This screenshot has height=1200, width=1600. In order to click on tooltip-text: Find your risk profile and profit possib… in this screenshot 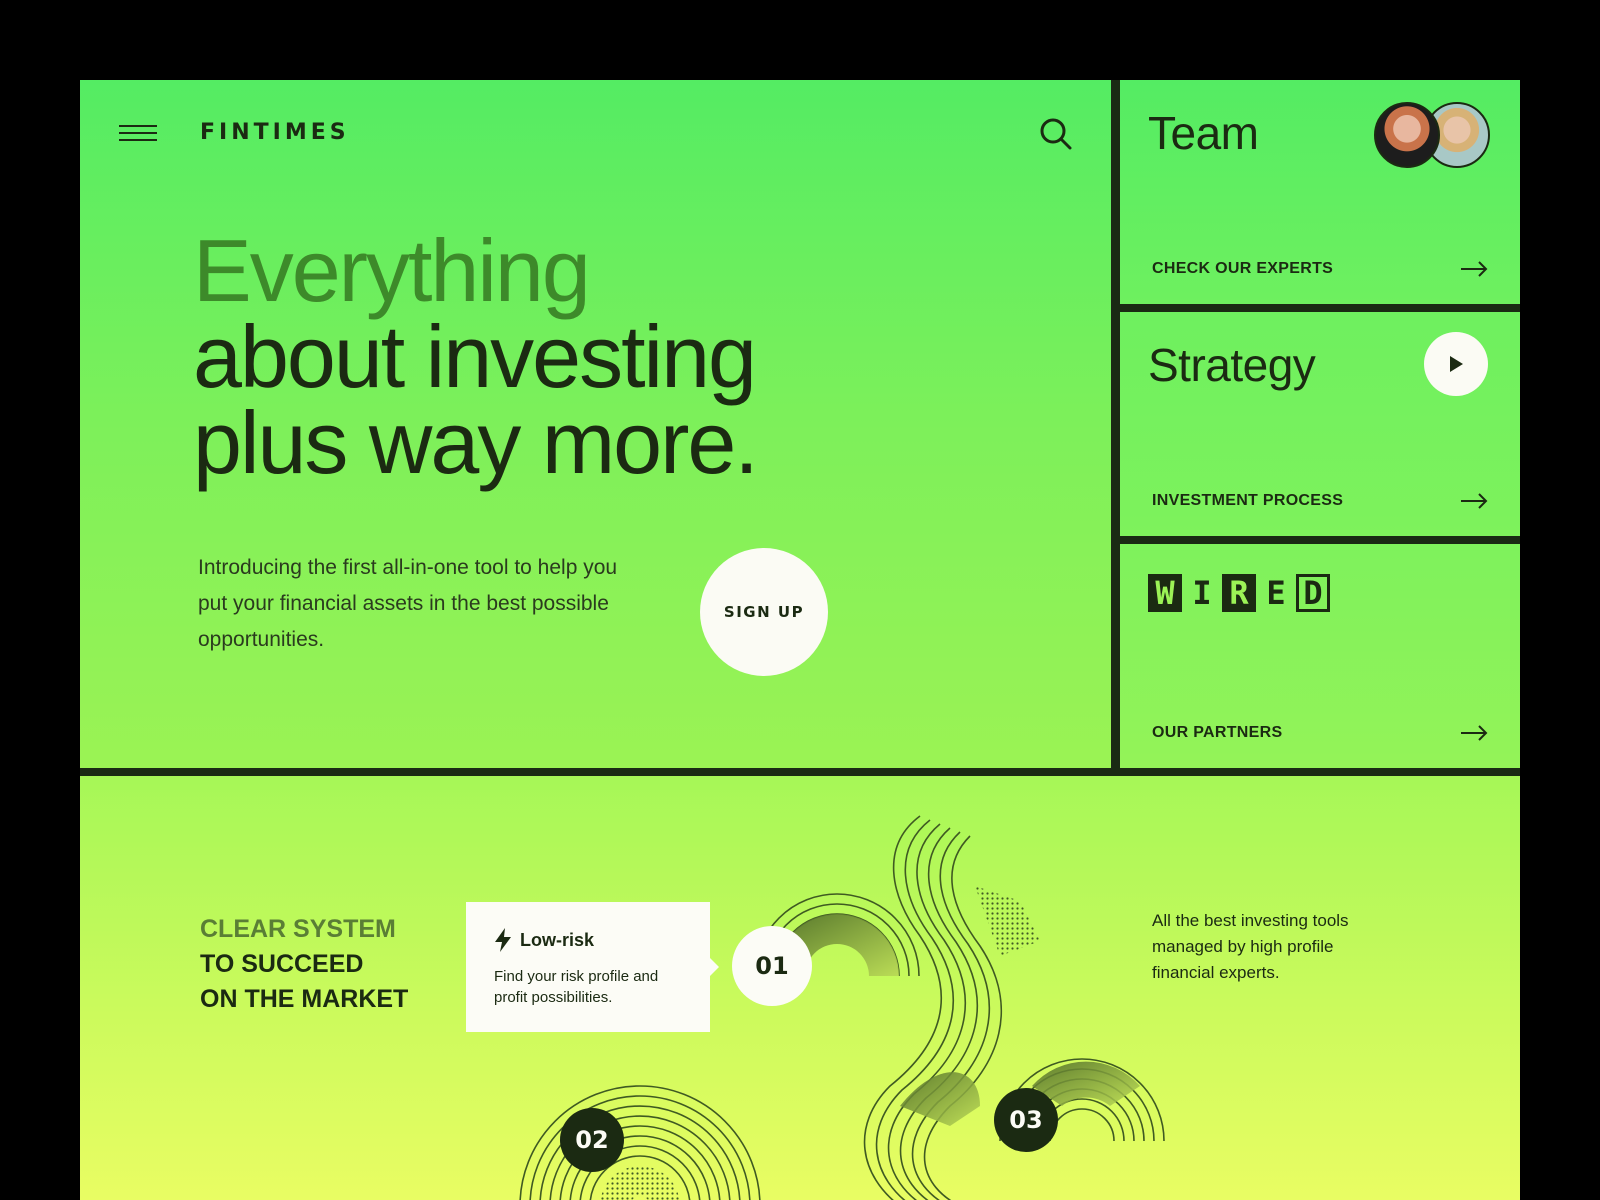, I will do `click(576, 987)`.